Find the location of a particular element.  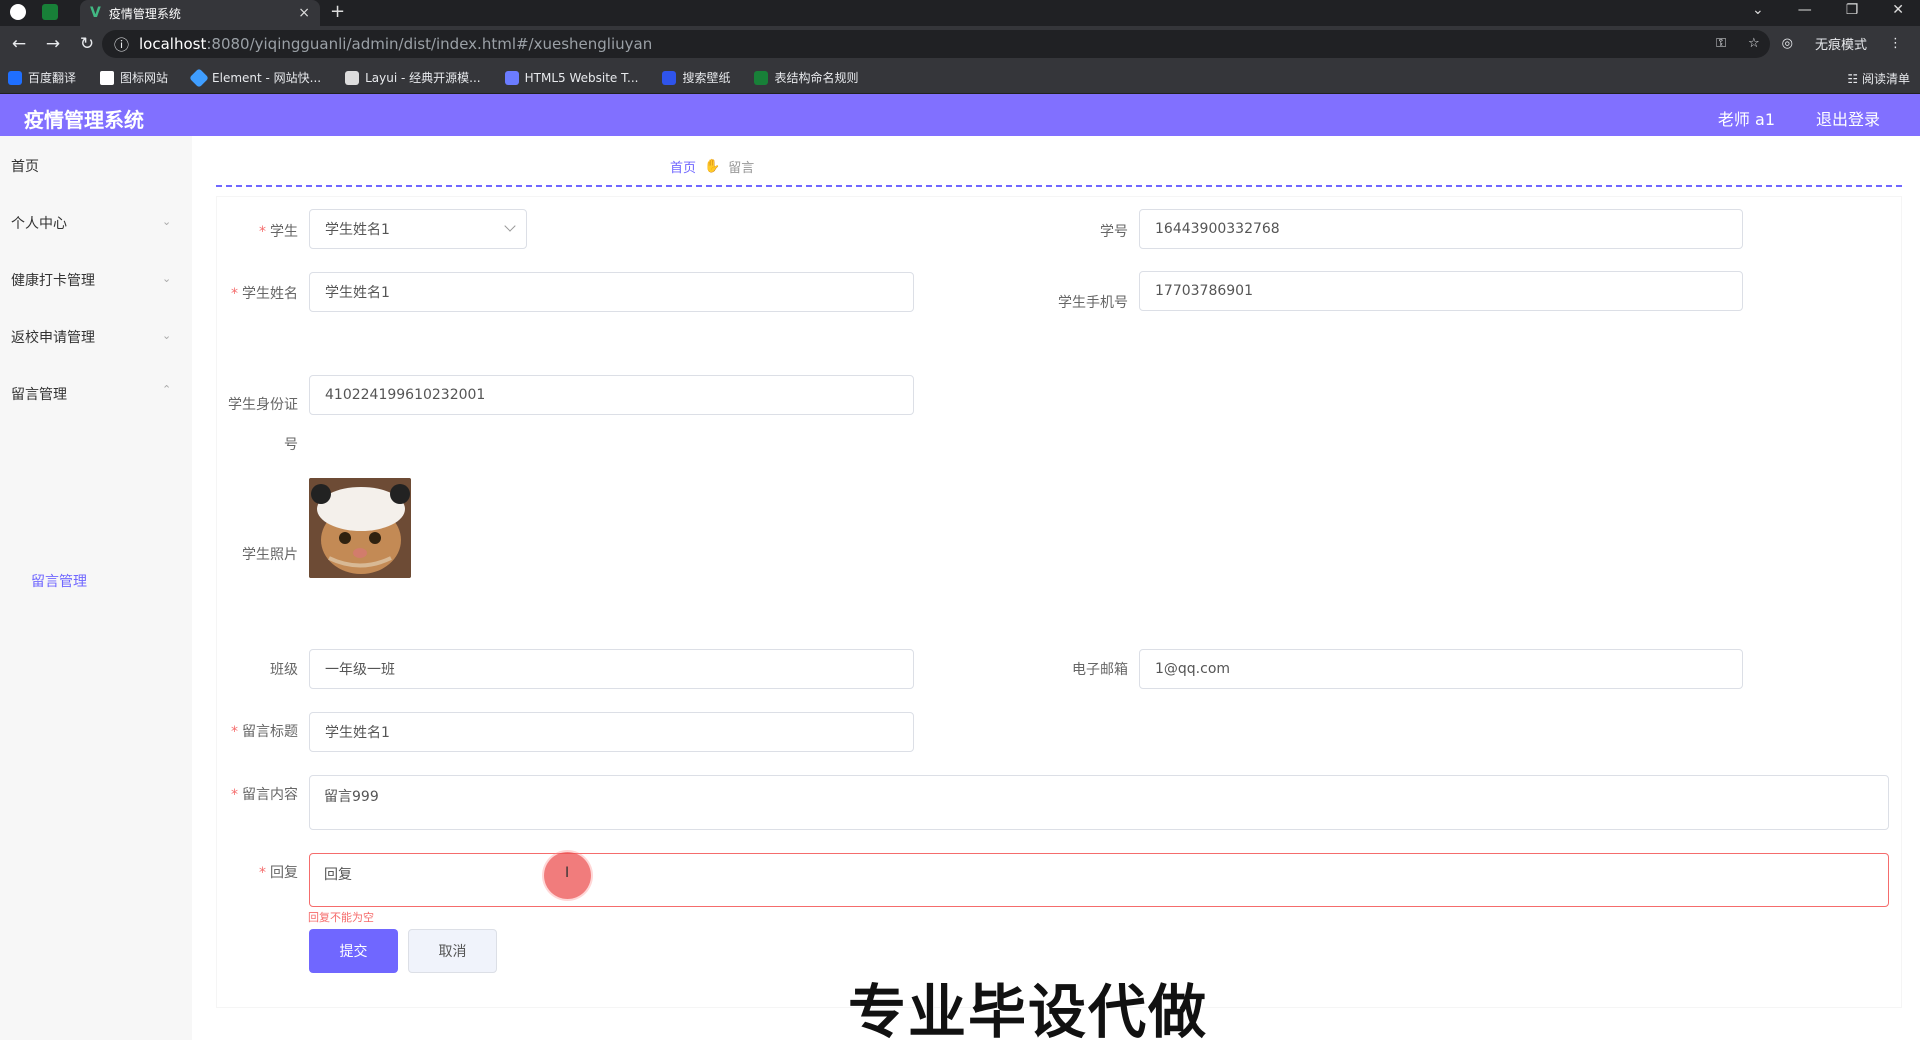

student-select: 学生姓名1 is located at coordinates (418, 229).